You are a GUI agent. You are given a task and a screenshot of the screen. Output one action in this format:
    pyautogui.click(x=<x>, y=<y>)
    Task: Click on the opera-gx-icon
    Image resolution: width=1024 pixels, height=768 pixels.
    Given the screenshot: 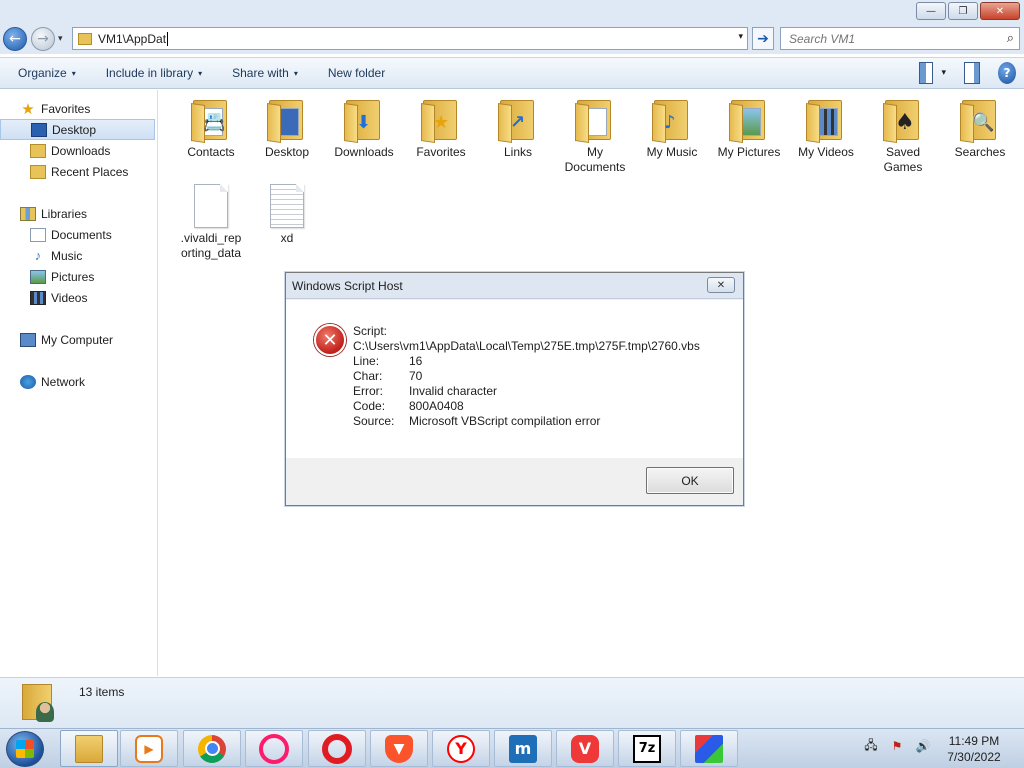 What is the action you would take?
    pyautogui.click(x=274, y=748)
    